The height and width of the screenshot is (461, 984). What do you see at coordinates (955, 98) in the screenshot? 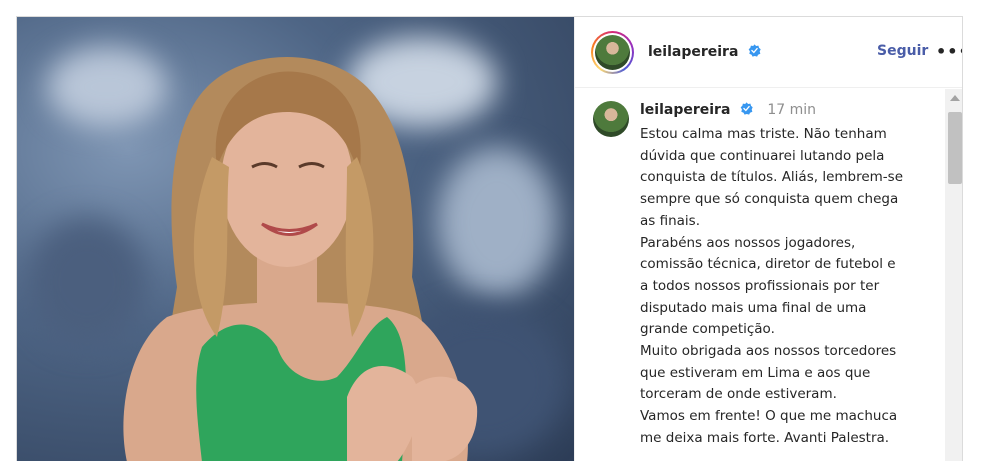
I see `scroll-up-arrow-icon` at bounding box center [955, 98].